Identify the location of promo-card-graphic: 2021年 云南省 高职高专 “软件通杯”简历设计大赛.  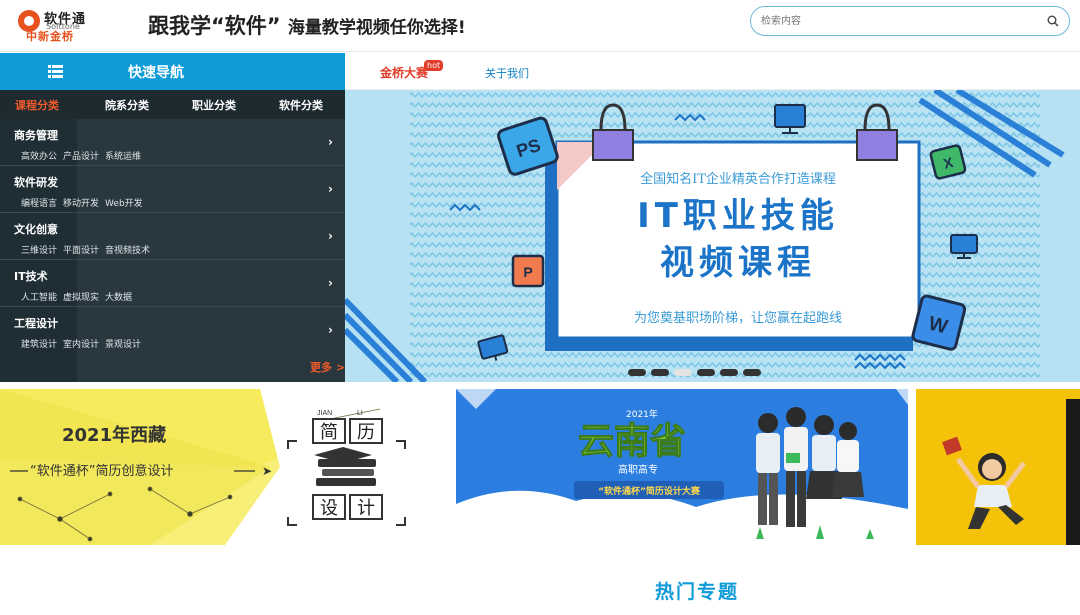
(682, 467).